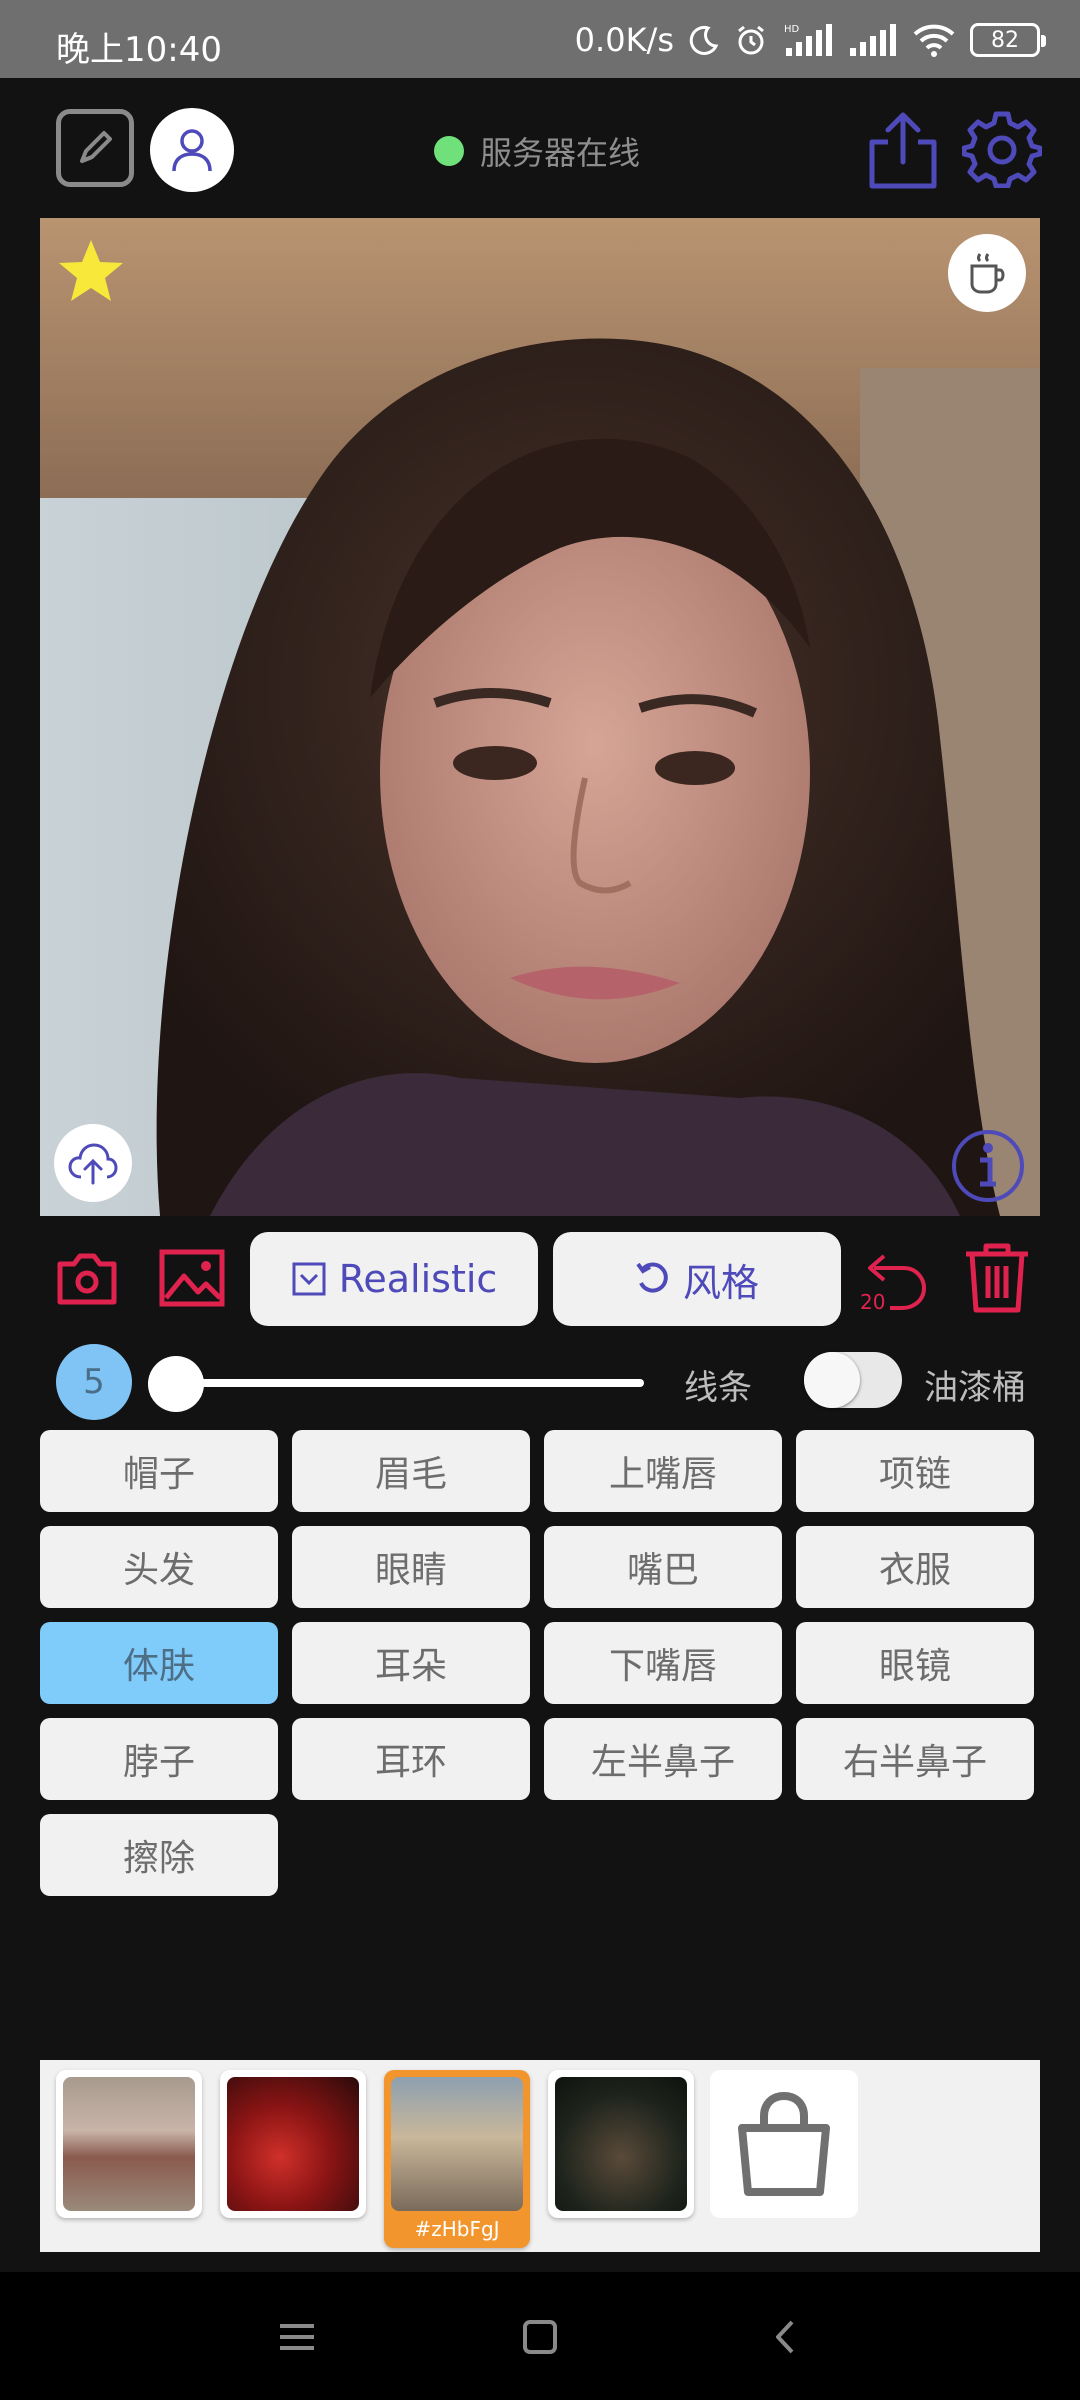 The width and height of the screenshot is (1080, 2400). I want to click on signal-icon, so click(873, 40).